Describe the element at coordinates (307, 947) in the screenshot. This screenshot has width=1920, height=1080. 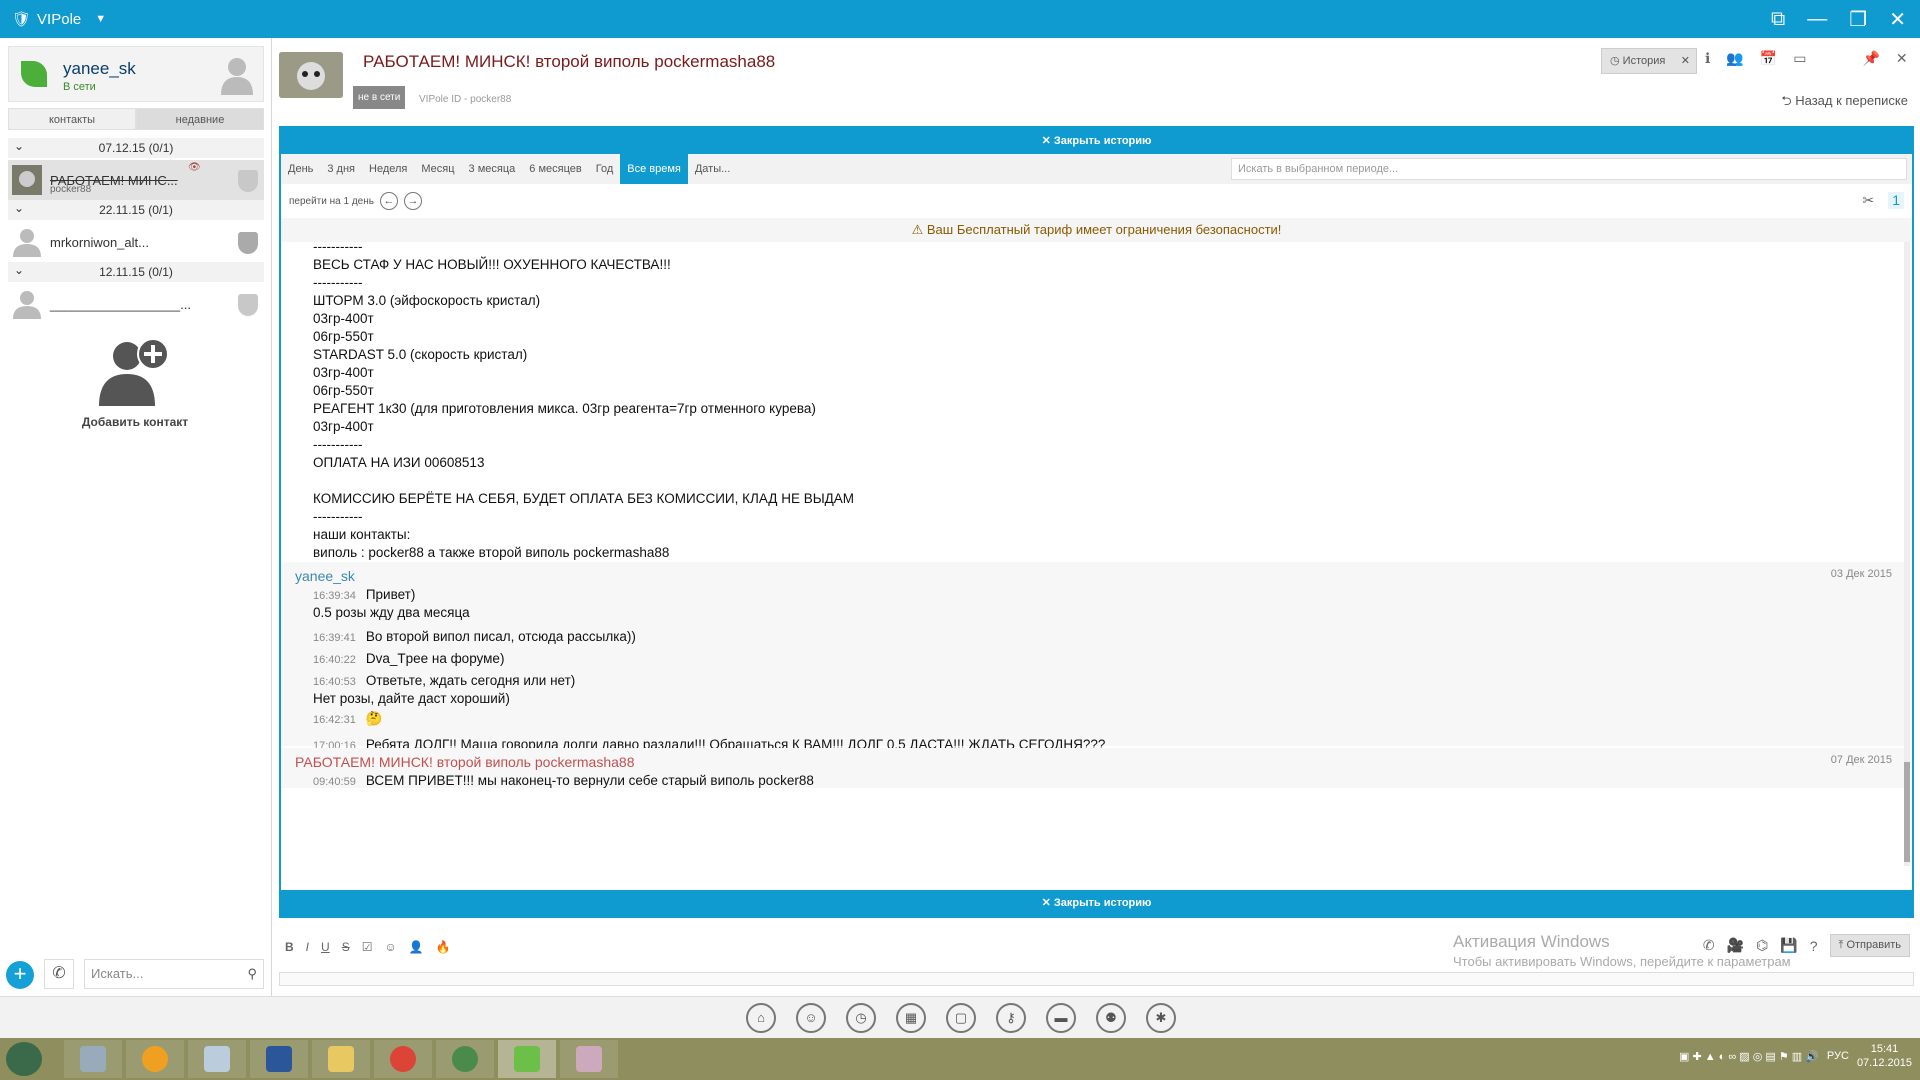
I see `italic-button: I` at that location.